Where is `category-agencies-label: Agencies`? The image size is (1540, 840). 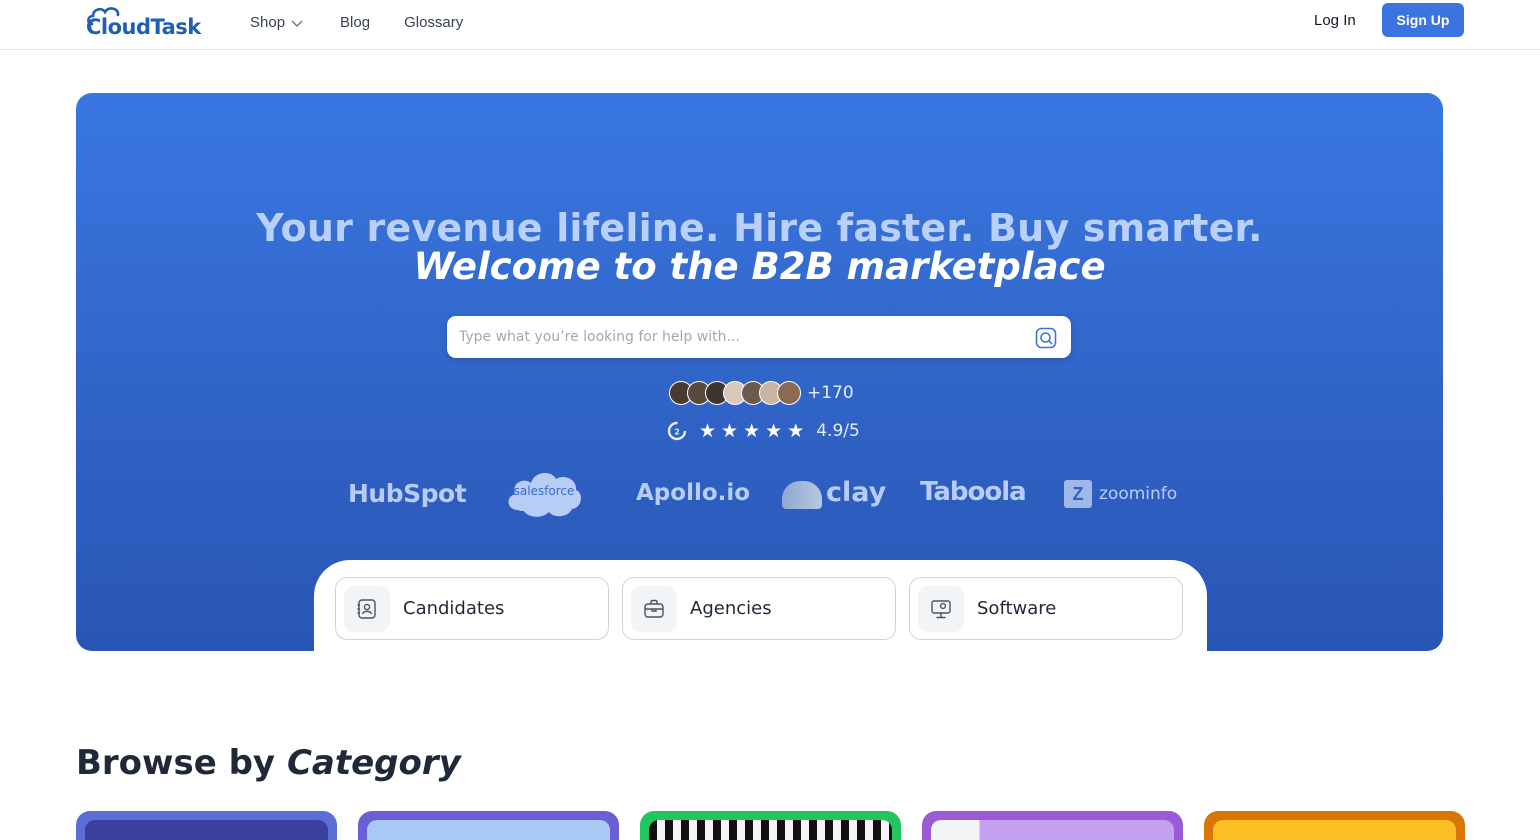
category-agencies-label: Agencies is located at coordinates (731, 608).